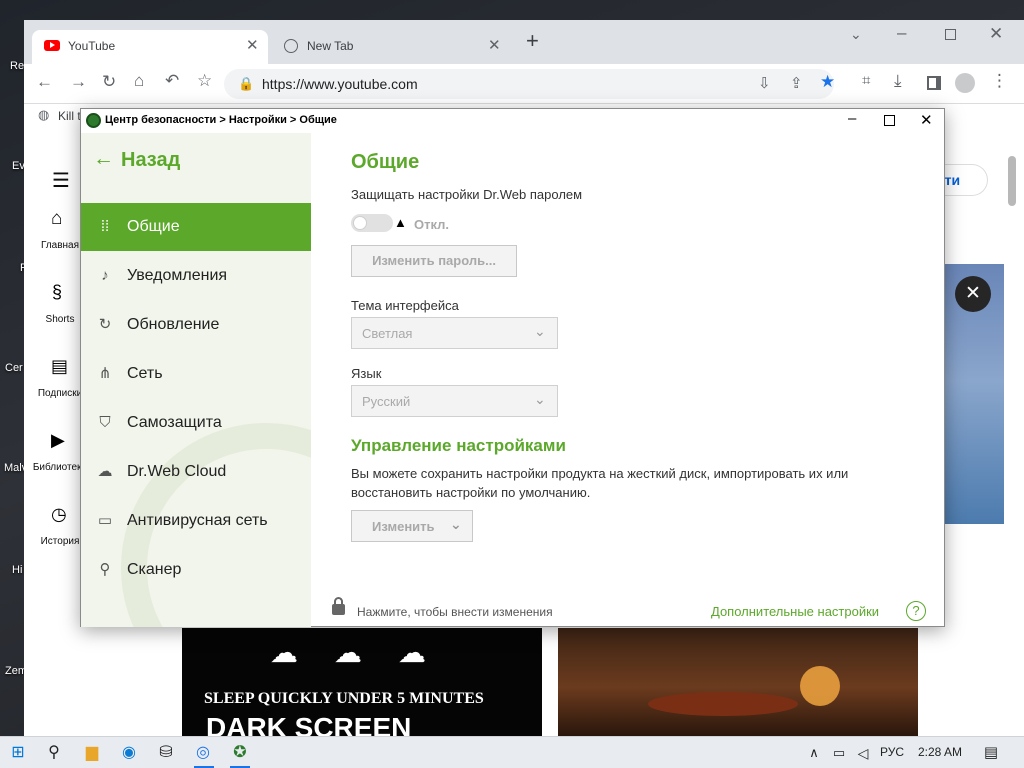  What do you see at coordinates (18, 166) in the screenshot?
I see `desktop-icon-label: Ev` at bounding box center [18, 166].